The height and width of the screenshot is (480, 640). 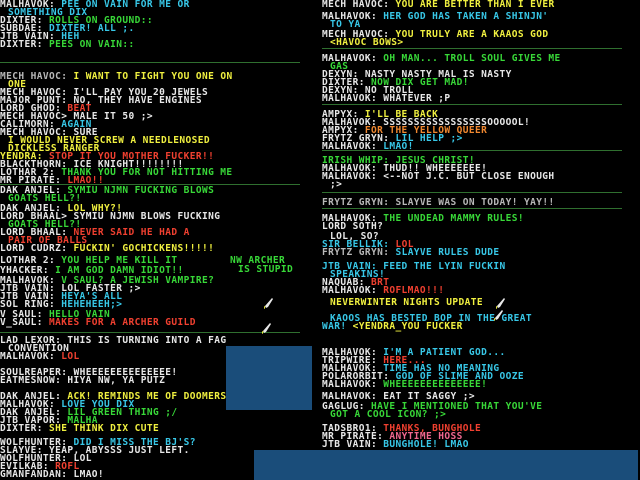 What do you see at coordinates (116, 380) in the screenshot?
I see `chat-text: HIYA NW, YA PUTZ` at bounding box center [116, 380].